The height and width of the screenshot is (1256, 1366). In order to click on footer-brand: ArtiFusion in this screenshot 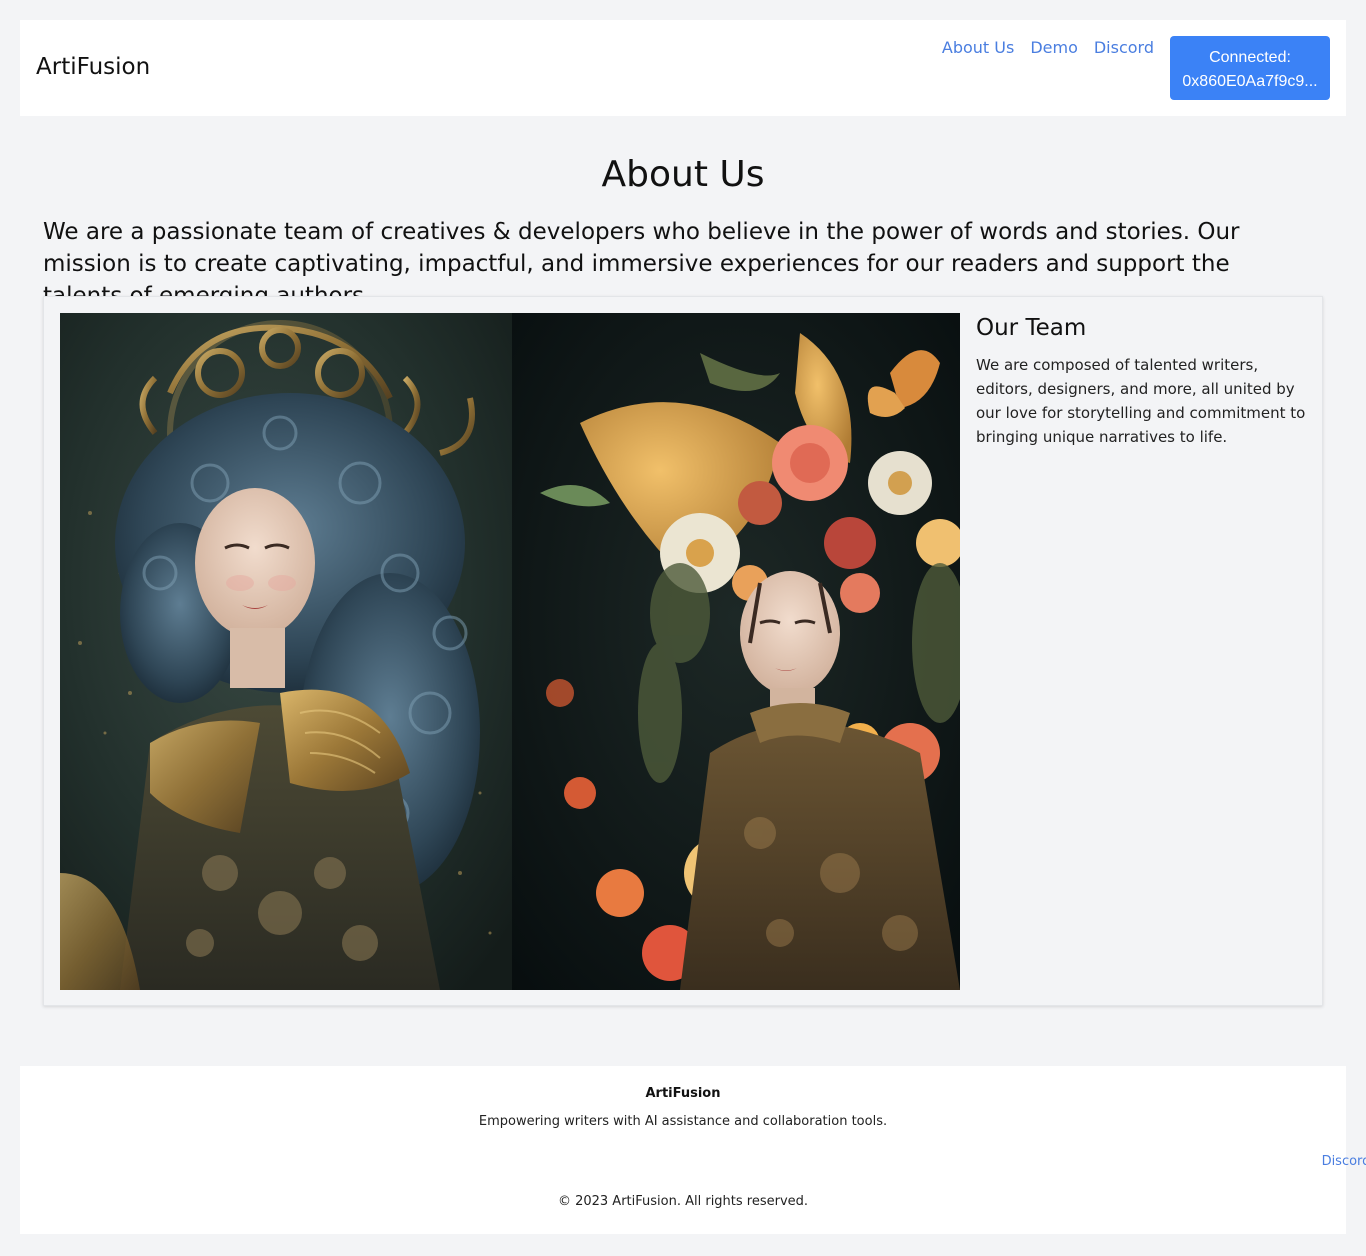, I will do `click(683, 1093)`.